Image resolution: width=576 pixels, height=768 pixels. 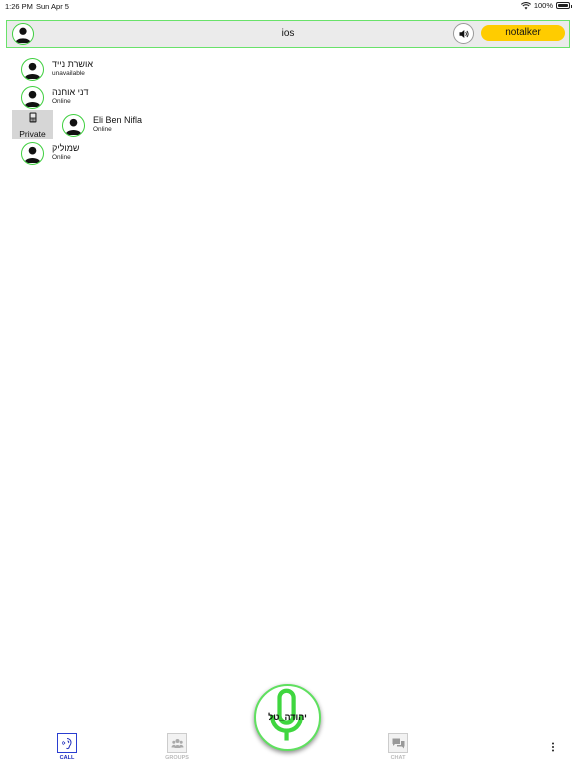 I want to click on contact-name: שמוליק, so click(x=66, y=148).